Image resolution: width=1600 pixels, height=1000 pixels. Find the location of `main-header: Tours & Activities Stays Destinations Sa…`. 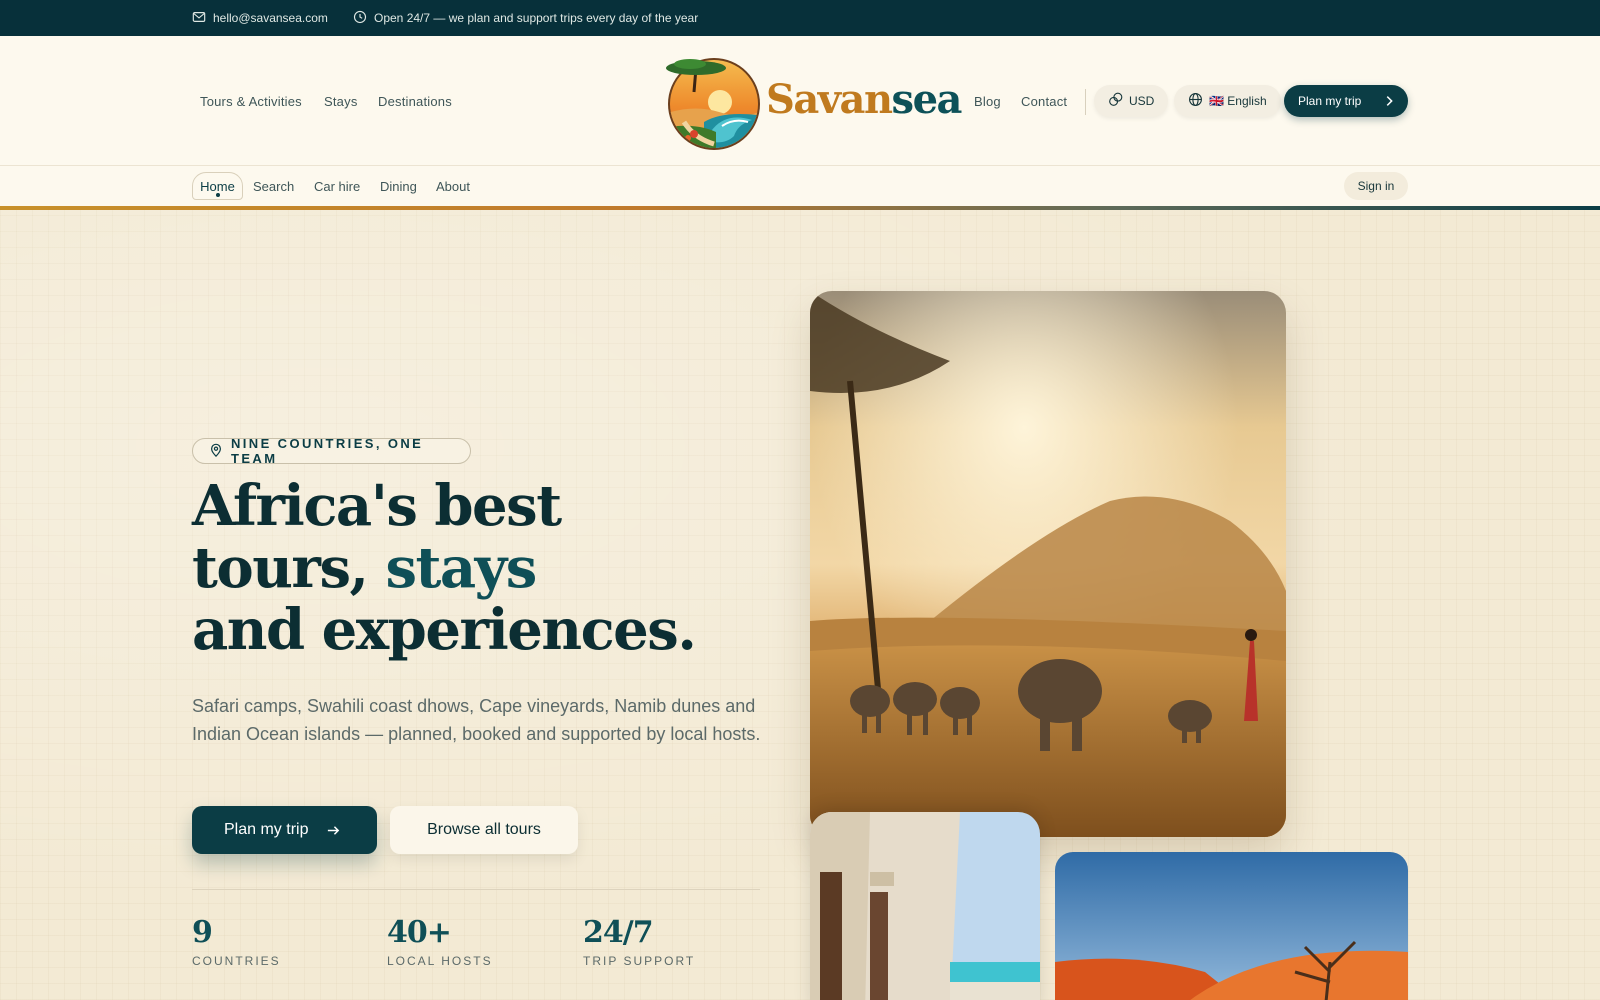

main-header: Tours & Activities Stays Destinations Sa… is located at coordinates (800, 101).